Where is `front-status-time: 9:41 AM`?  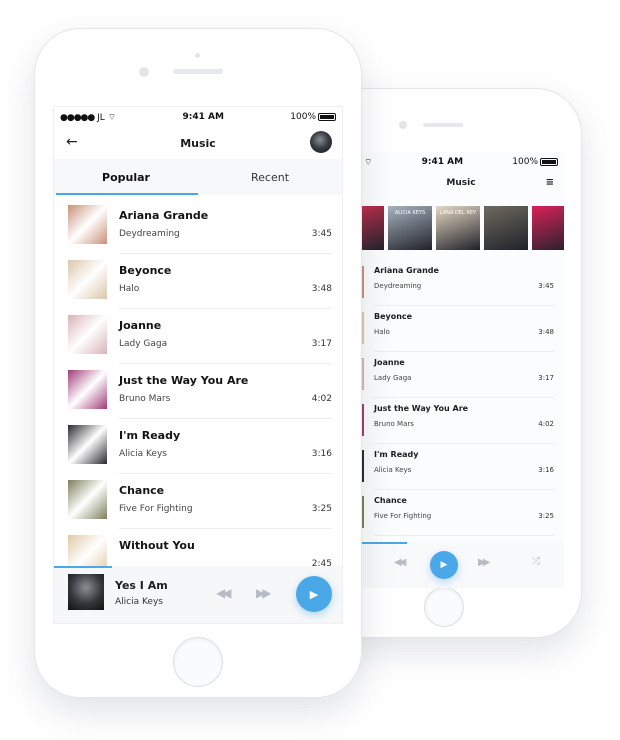
front-status-time: 9:41 AM is located at coordinates (203, 117).